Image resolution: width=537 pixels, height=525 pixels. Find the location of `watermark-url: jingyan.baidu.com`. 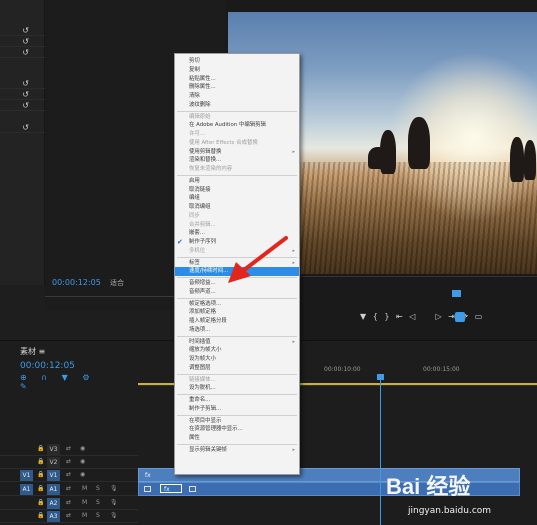

watermark-url: jingyan.baidu.com is located at coordinates (450, 511).